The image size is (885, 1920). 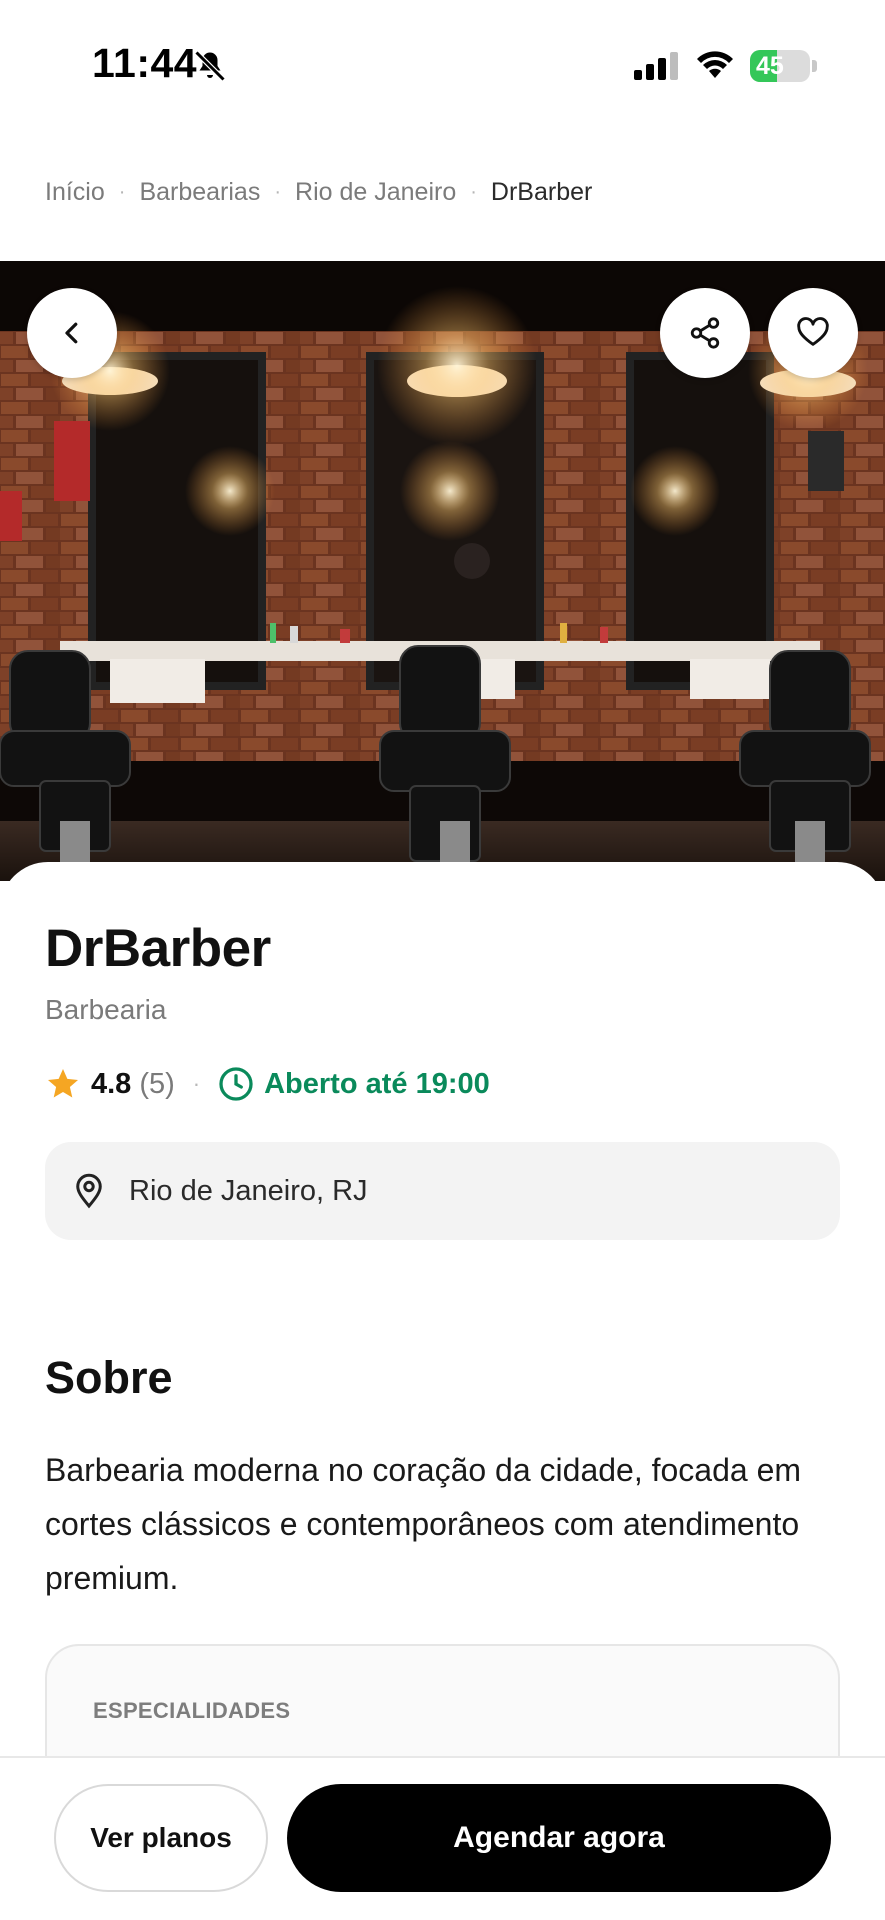 What do you see at coordinates (541, 192) in the screenshot?
I see `breadcrumb-item-current: DrBarber` at bounding box center [541, 192].